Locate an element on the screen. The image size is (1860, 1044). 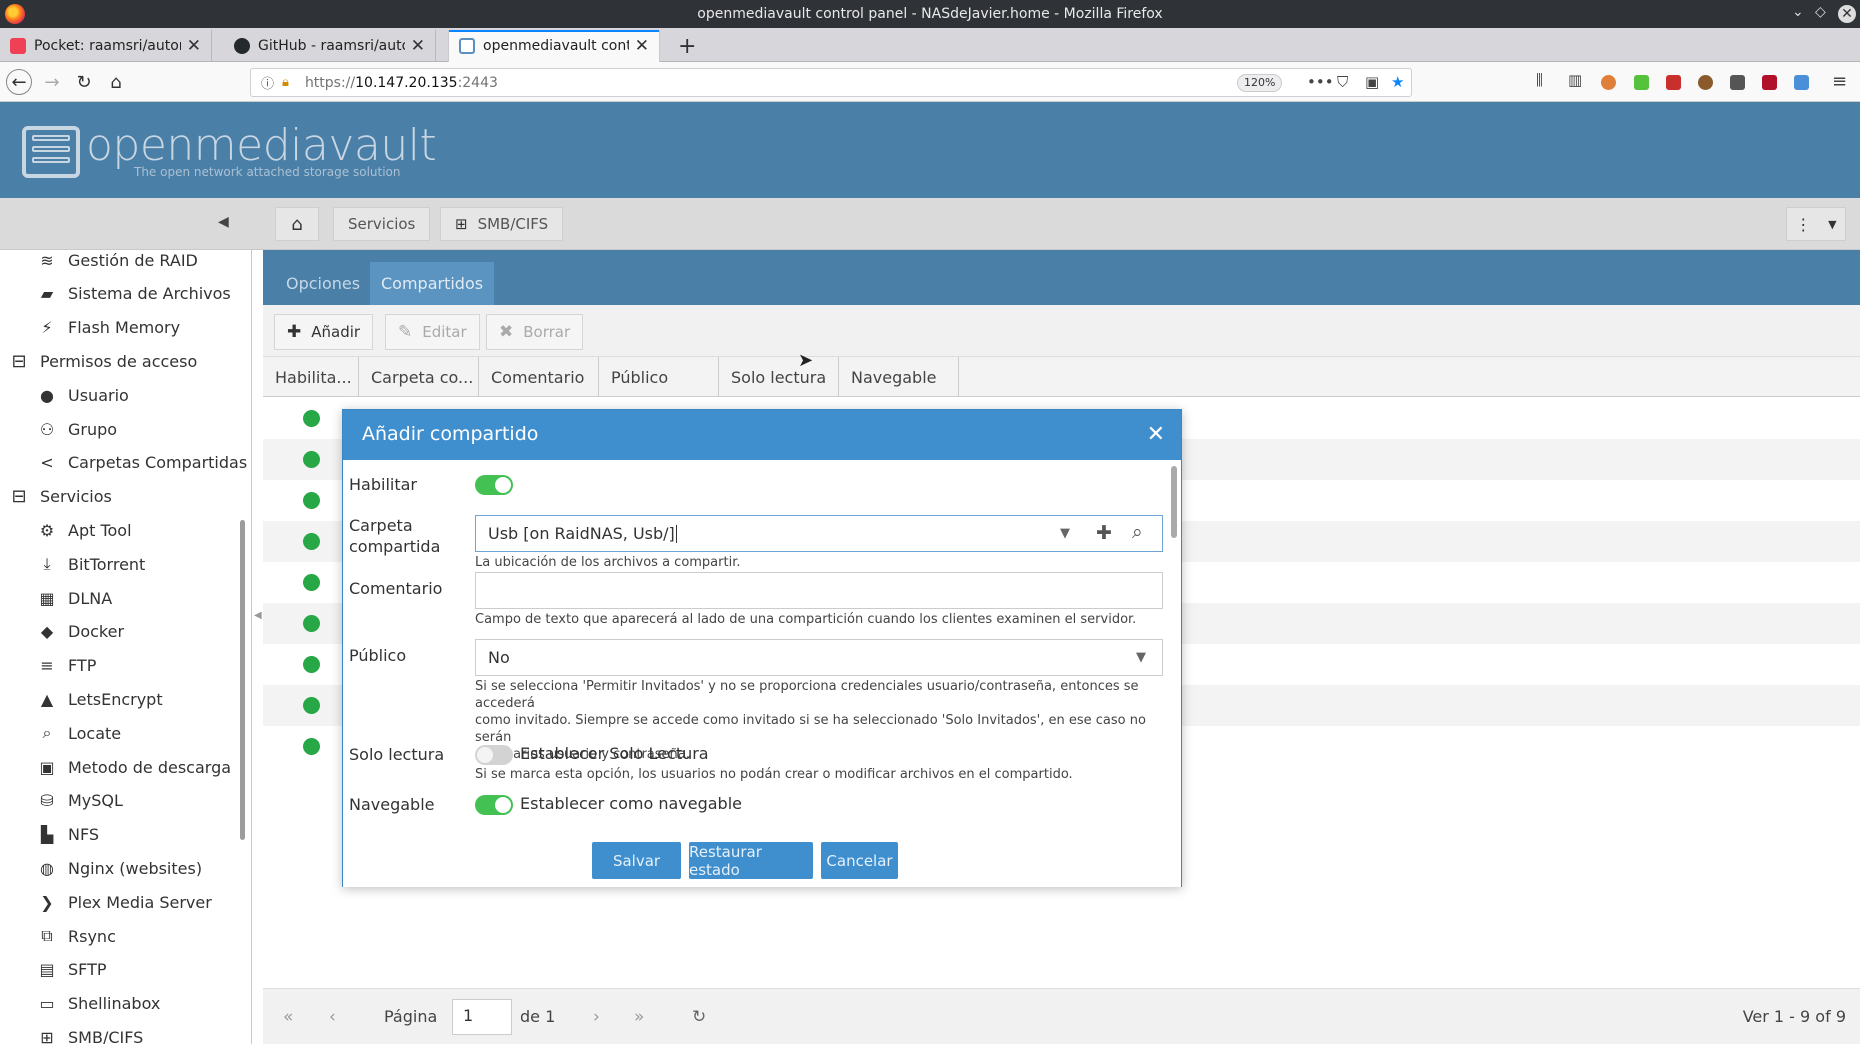
maximize-icon: ◇ is located at coordinates (1820, 12).